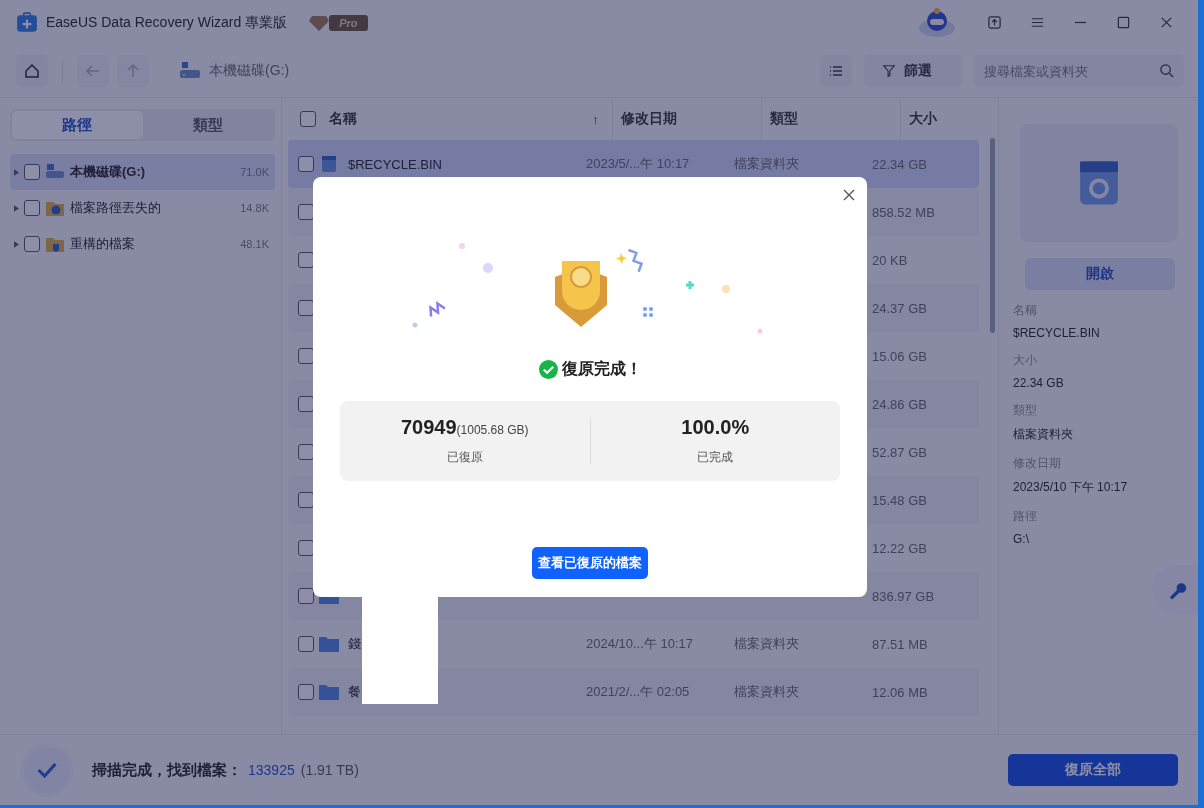 The image size is (1204, 808). Describe the element at coordinates (167, 770) in the screenshot. I see `status-message: 掃描完成，找到檔案：` at that location.